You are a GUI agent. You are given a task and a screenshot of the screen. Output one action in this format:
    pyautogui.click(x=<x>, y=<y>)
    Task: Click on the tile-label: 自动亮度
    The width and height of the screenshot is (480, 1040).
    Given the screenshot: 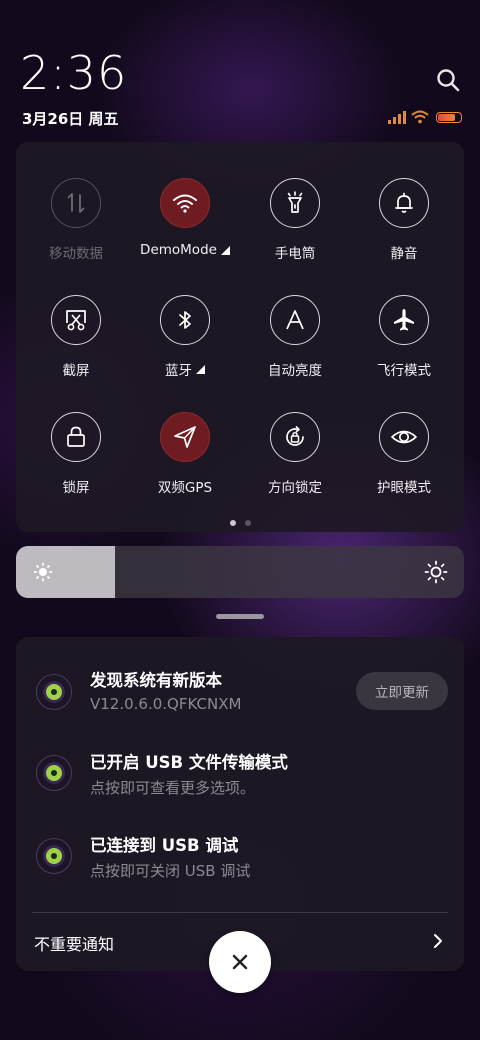 What is the action you would take?
    pyautogui.click(x=295, y=371)
    